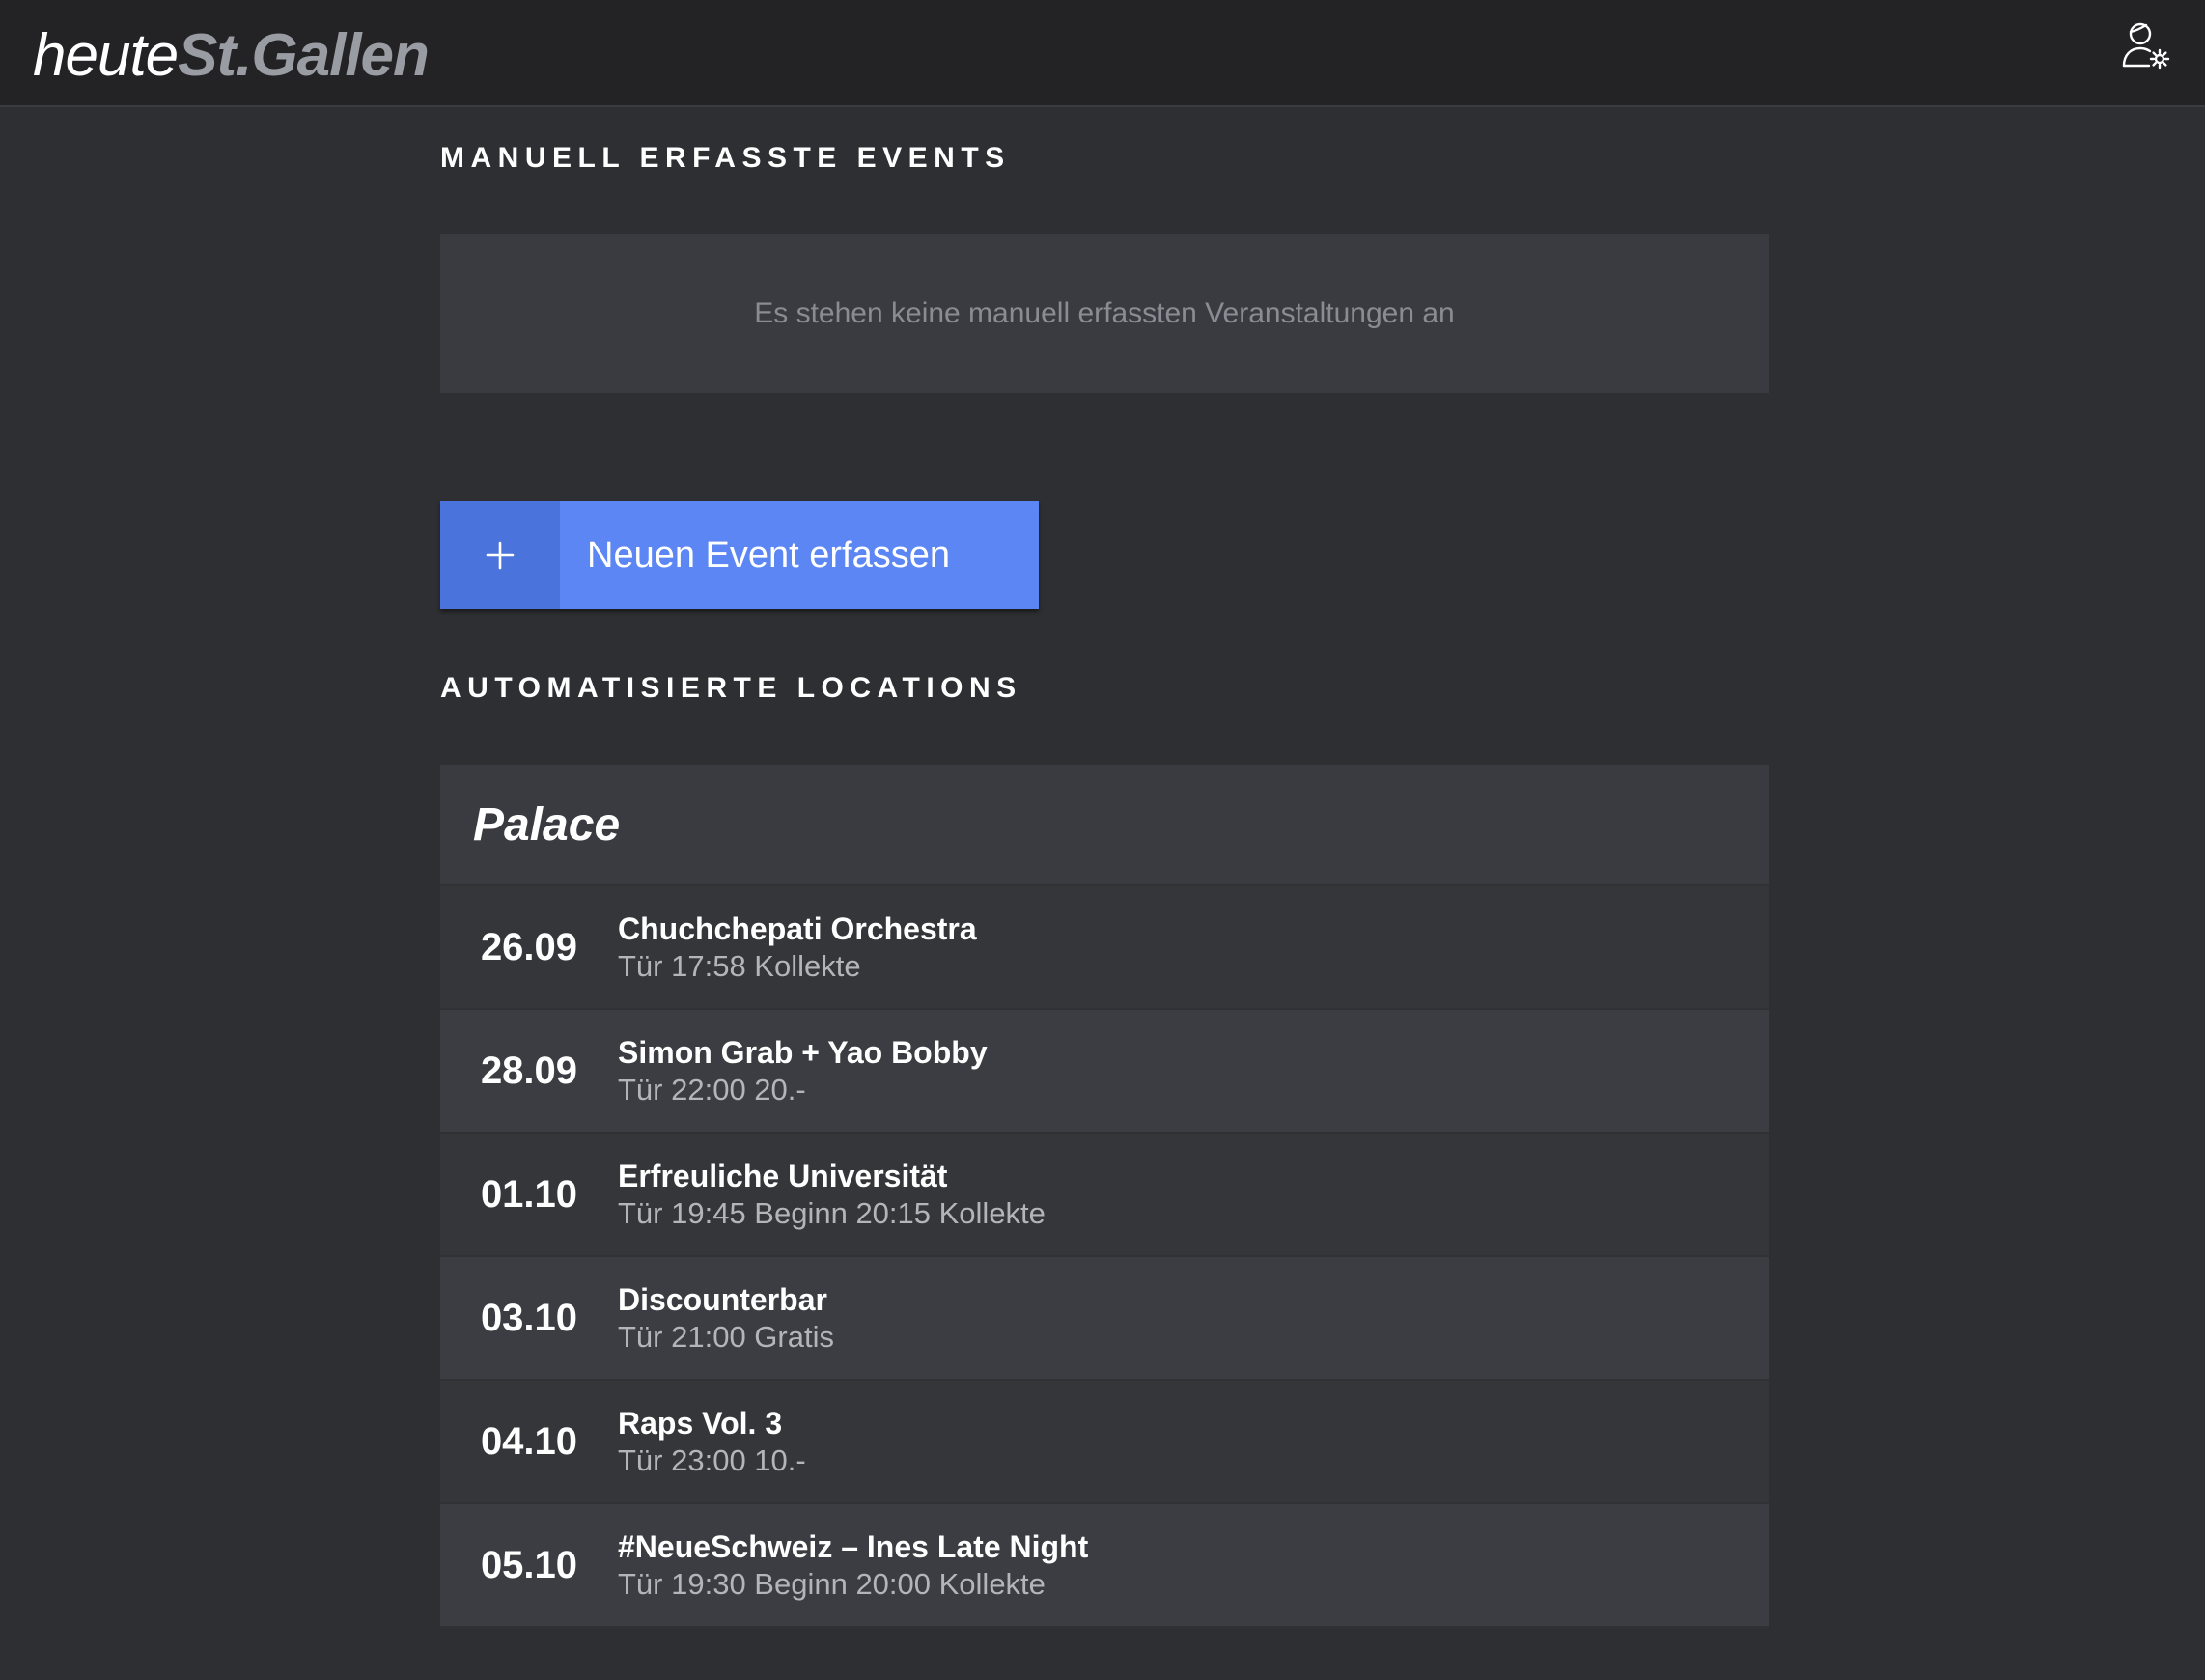 This screenshot has height=1680, width=2205. I want to click on event-title: Simon Grab + Yao Bobby, so click(803, 1052).